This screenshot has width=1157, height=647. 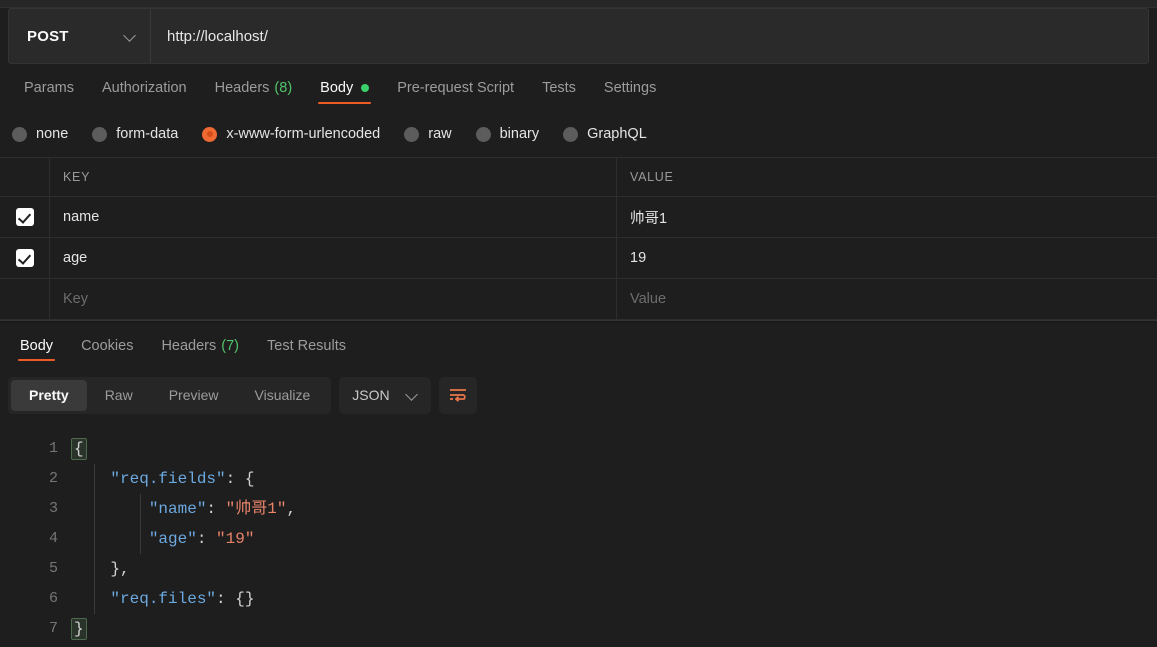 I want to click on line-number: 1, so click(x=53, y=448).